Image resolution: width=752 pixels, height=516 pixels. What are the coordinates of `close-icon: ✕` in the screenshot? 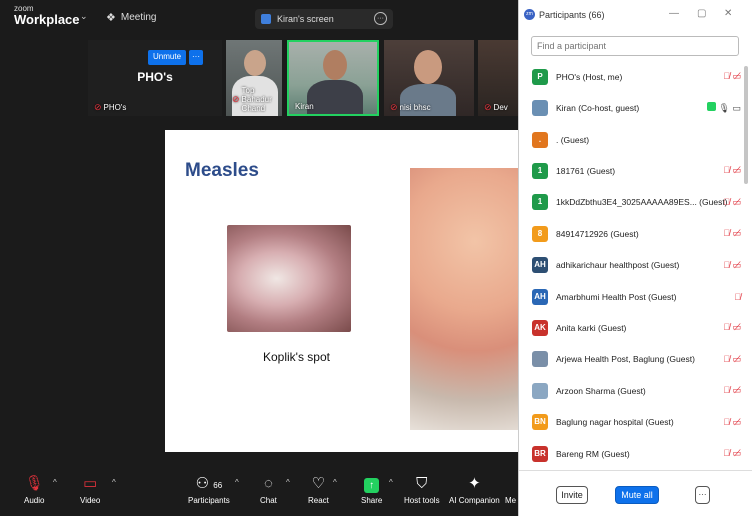 It's located at (728, 13).